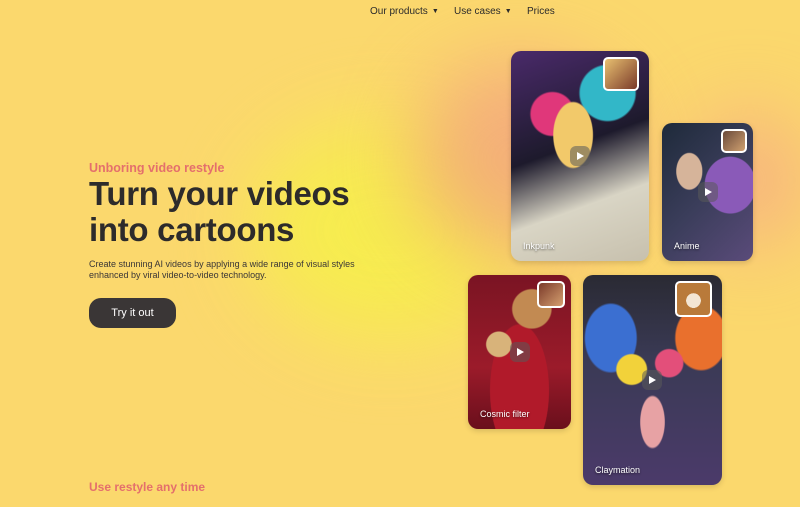  I want to click on top-nav: Our products ▼ Use cases ▼ Prices, so click(400, 12).